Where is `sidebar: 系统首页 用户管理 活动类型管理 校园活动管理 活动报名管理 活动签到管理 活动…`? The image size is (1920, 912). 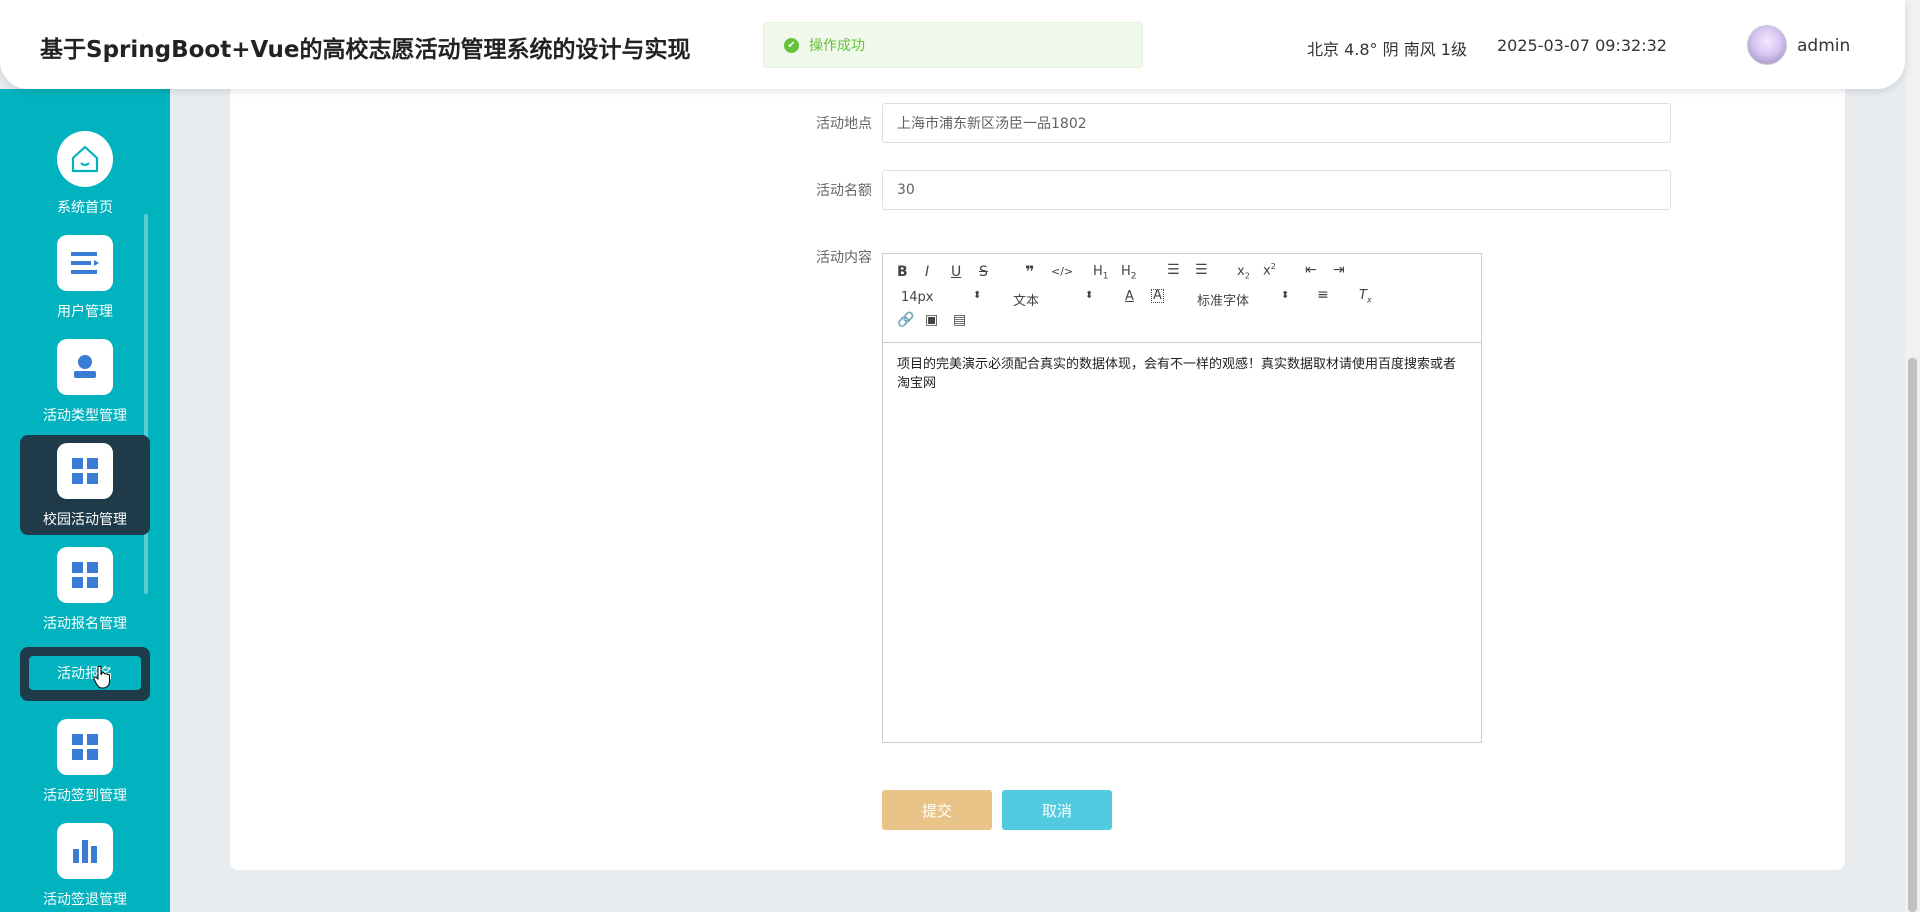
sidebar: 系统首页 用户管理 活动类型管理 校园活动管理 活动报名管理 活动签到管理 活动… is located at coordinates (85, 500).